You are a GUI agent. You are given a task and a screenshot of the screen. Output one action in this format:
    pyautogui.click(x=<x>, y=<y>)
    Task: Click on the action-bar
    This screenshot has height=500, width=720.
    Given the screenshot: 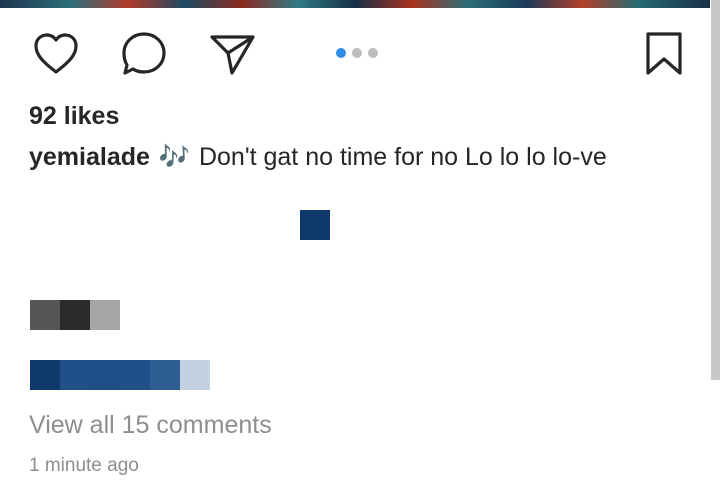 What is the action you would take?
    pyautogui.click(x=355, y=54)
    